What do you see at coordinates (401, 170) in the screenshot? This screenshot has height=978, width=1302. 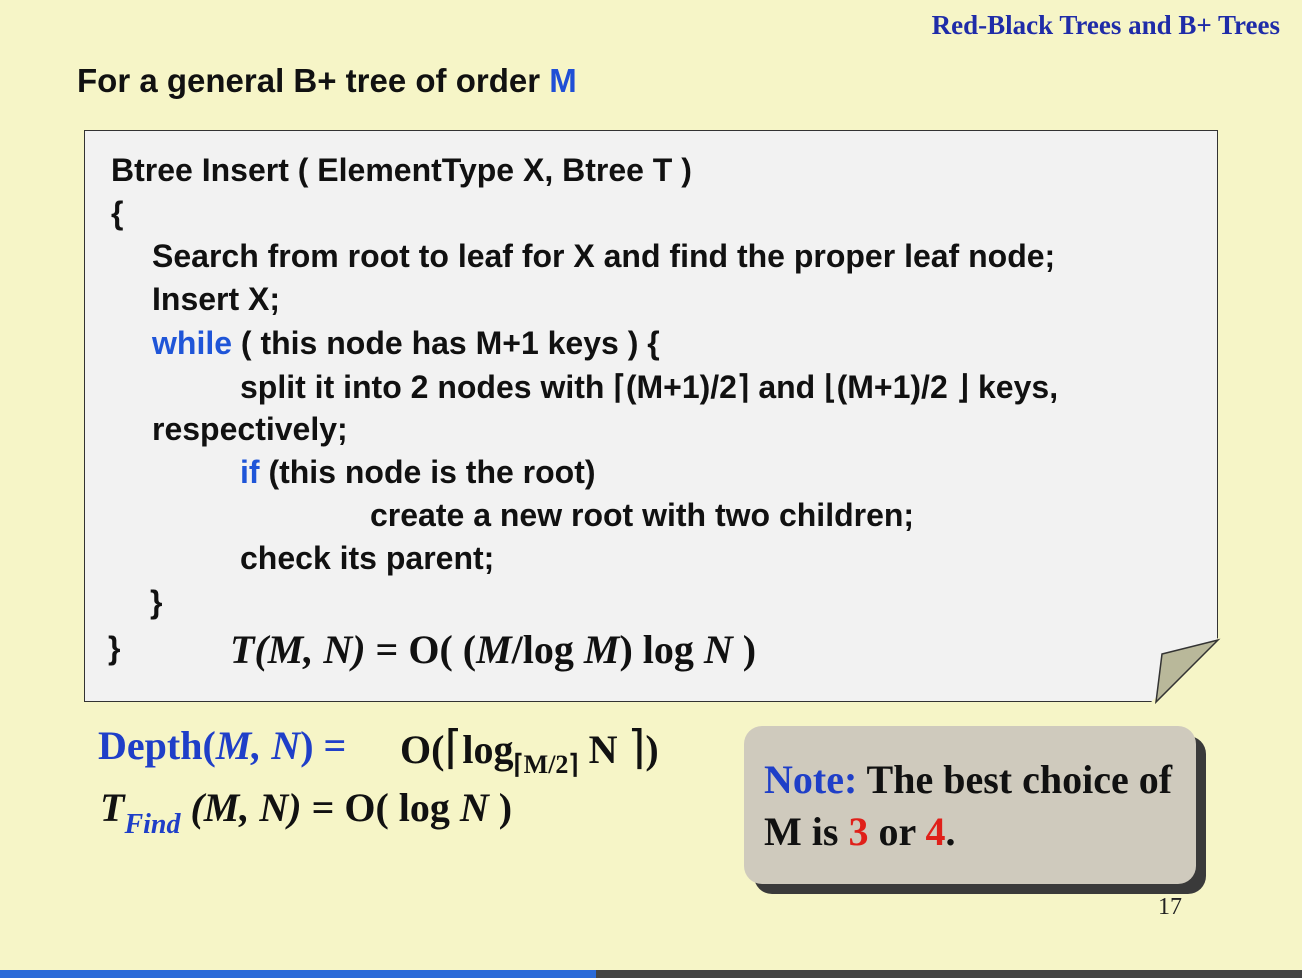 I see `code-line-signature: Btree Insert ( ElementType X, Btree T )` at bounding box center [401, 170].